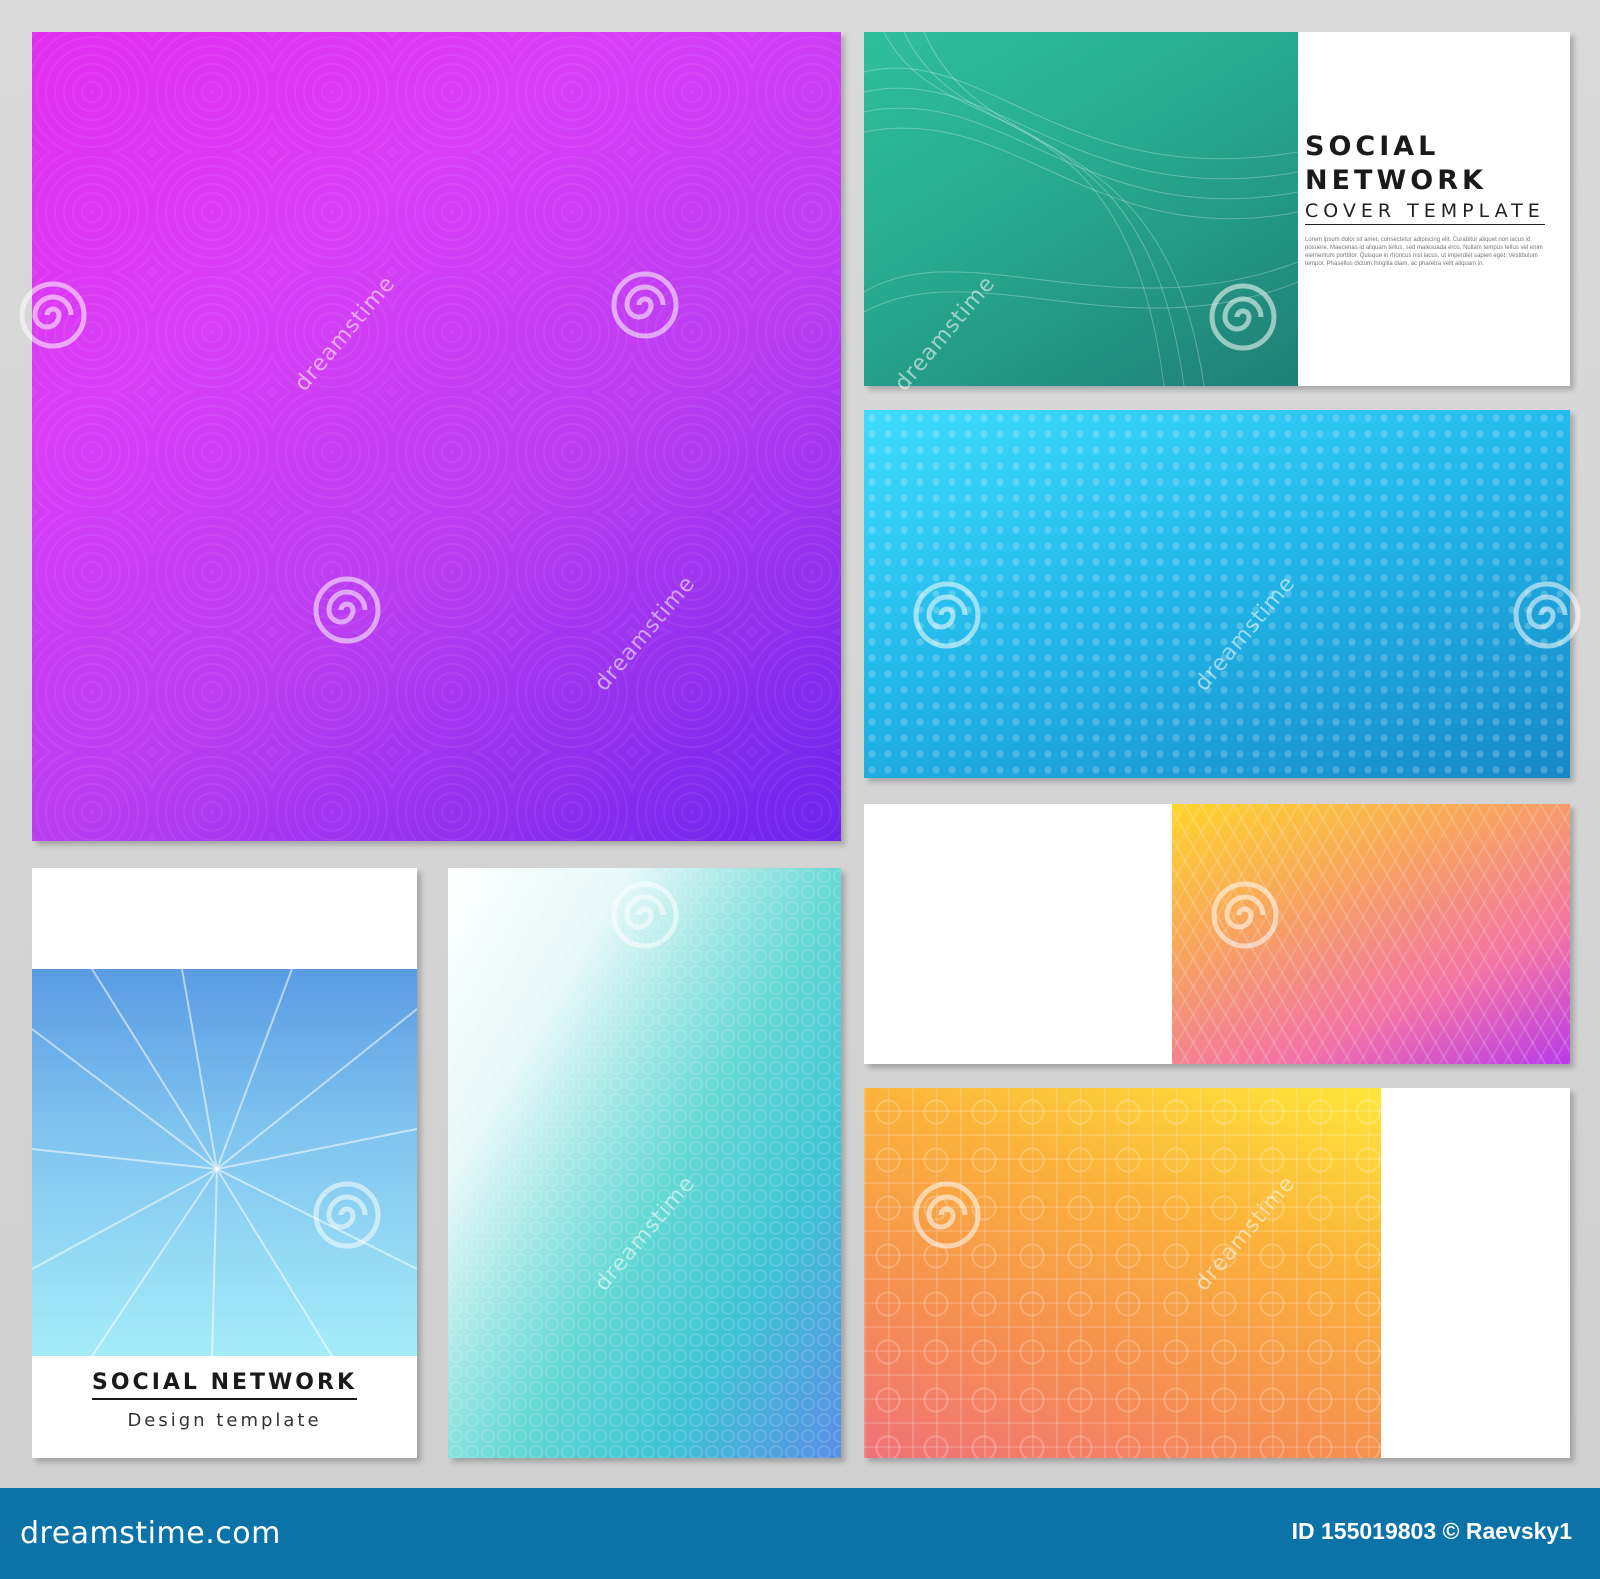  Describe the element at coordinates (1431, 1531) in the screenshot. I see `footer-image-id: ID 155019803 © Raevsky1` at that location.